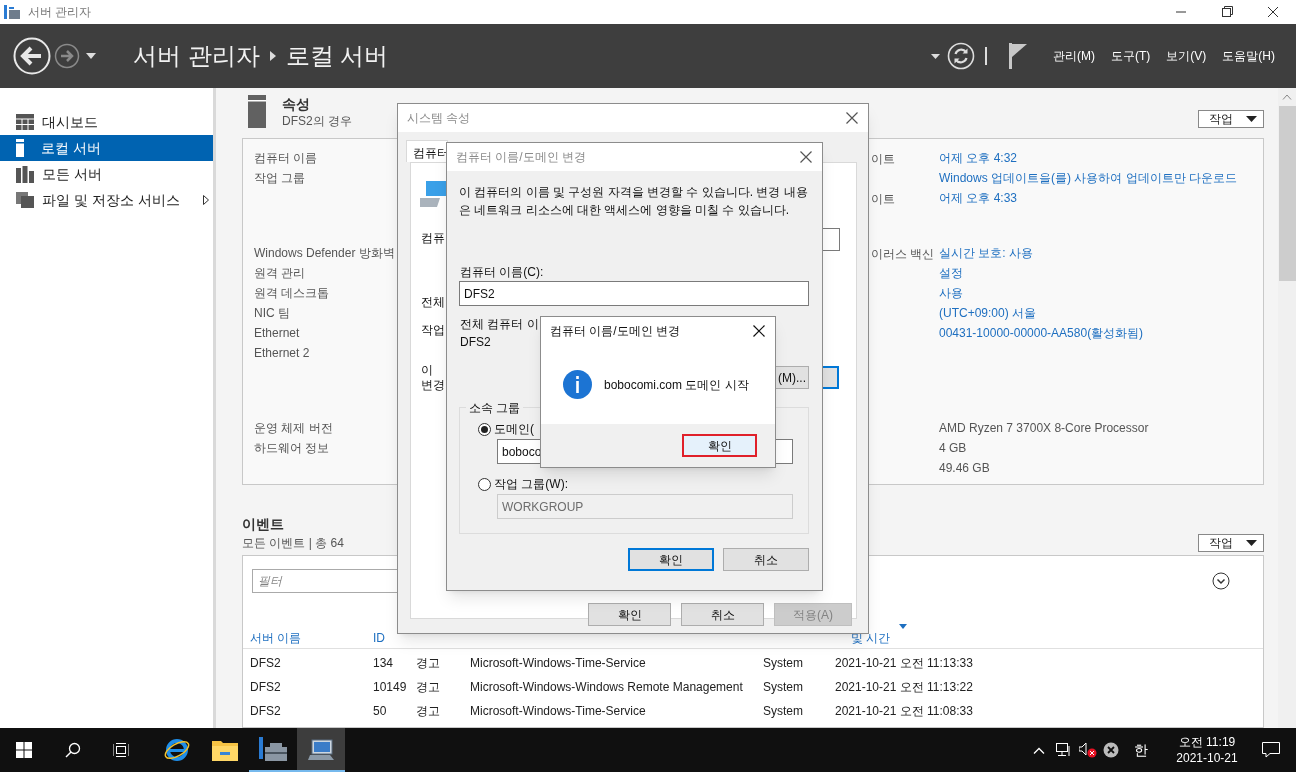 The height and width of the screenshot is (772, 1296). I want to click on breadcrumb-item: 서버 관리자, so click(196, 56).